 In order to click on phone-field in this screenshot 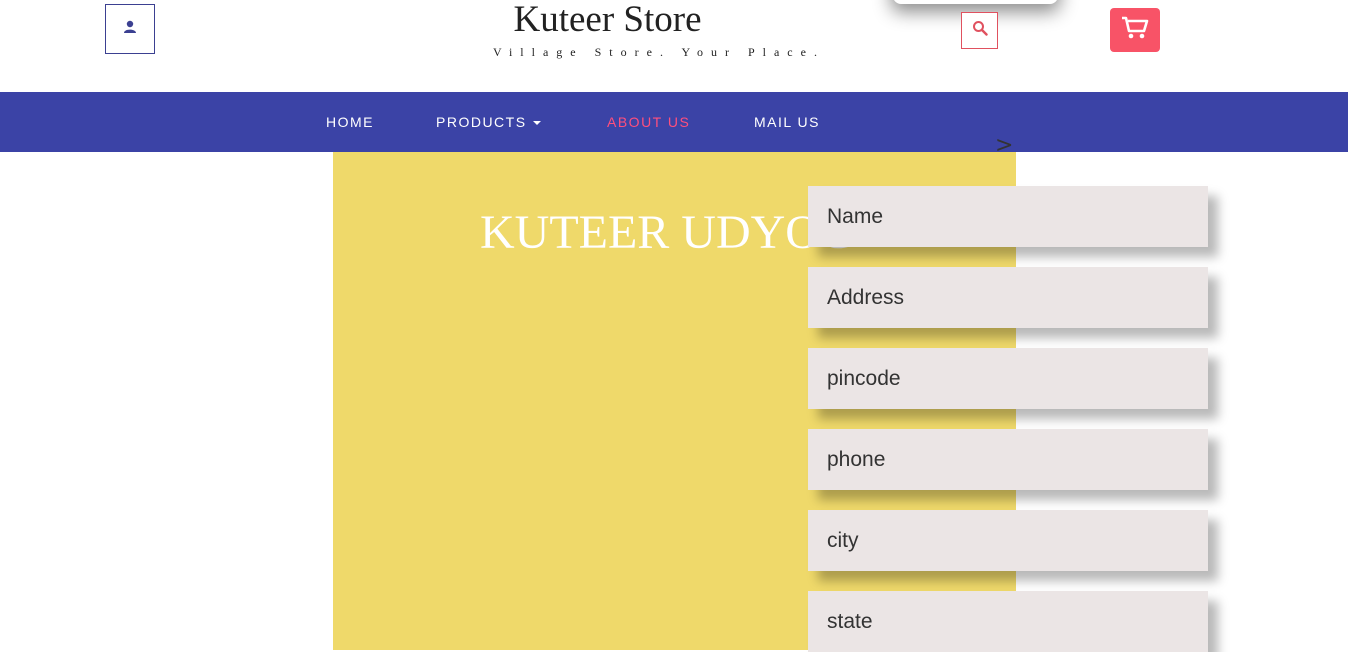, I will do `click(1008, 459)`.